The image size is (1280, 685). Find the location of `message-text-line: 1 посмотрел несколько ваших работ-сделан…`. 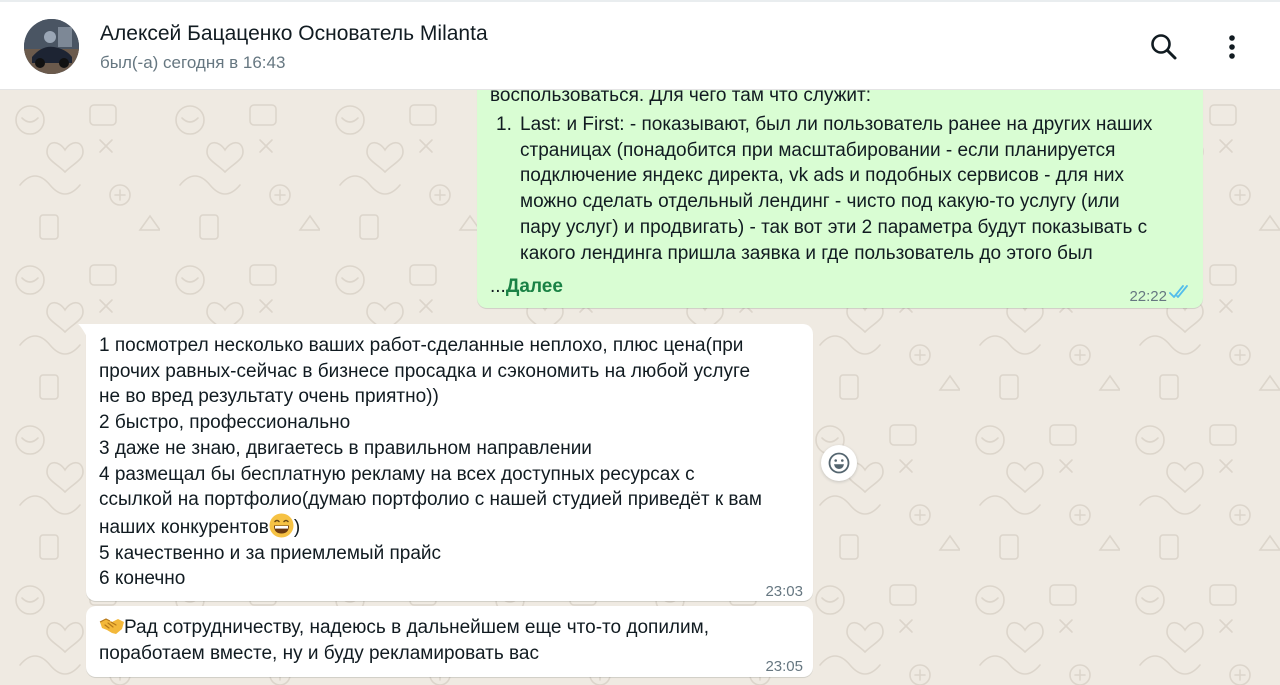

message-text-line: 1 посмотрел несколько ваших работ-сделан… is located at coordinates (421, 345).